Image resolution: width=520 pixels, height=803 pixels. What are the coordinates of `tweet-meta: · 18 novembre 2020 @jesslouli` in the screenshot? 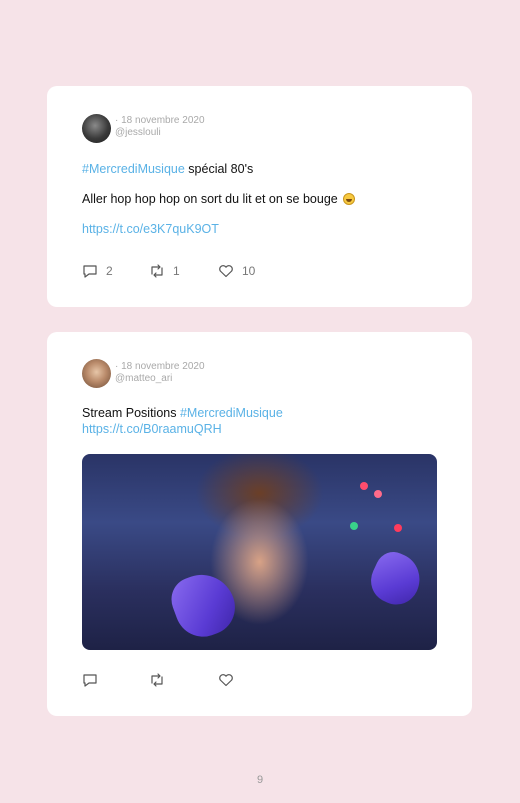 It's located at (160, 127).